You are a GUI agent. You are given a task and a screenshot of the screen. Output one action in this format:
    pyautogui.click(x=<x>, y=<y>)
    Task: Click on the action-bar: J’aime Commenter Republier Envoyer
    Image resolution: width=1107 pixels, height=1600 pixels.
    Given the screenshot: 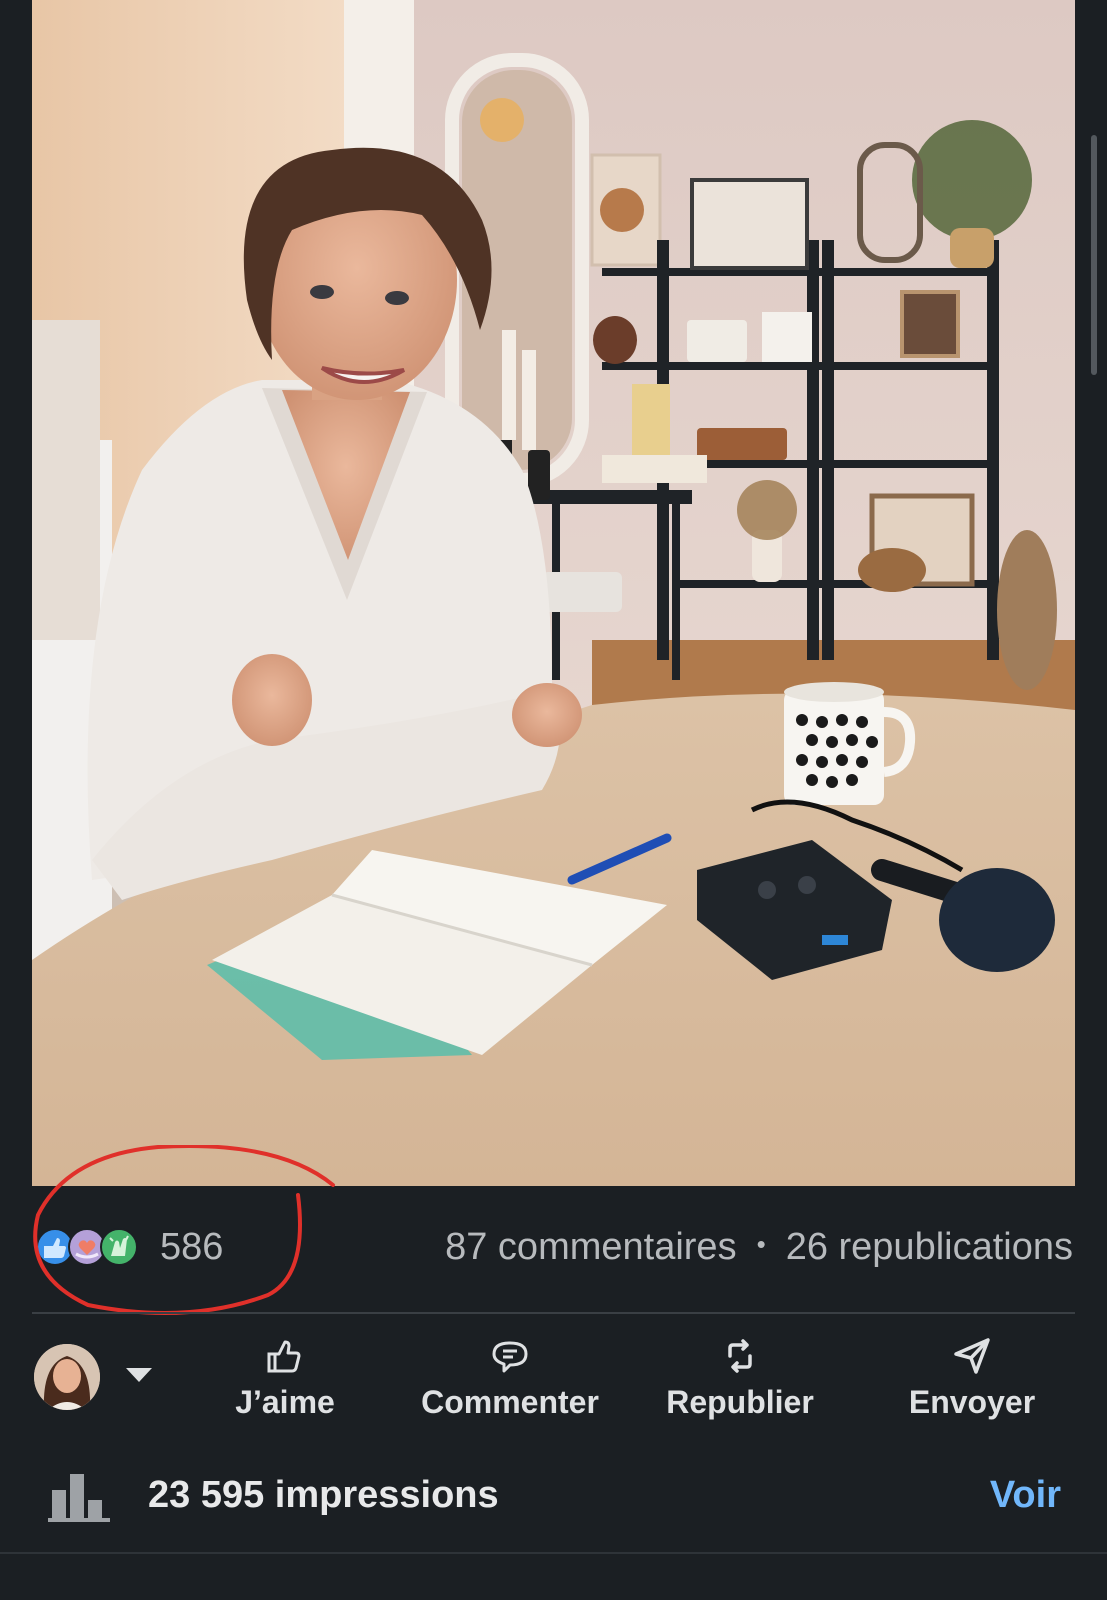 What is the action you would take?
    pyautogui.click(x=553, y=1381)
    